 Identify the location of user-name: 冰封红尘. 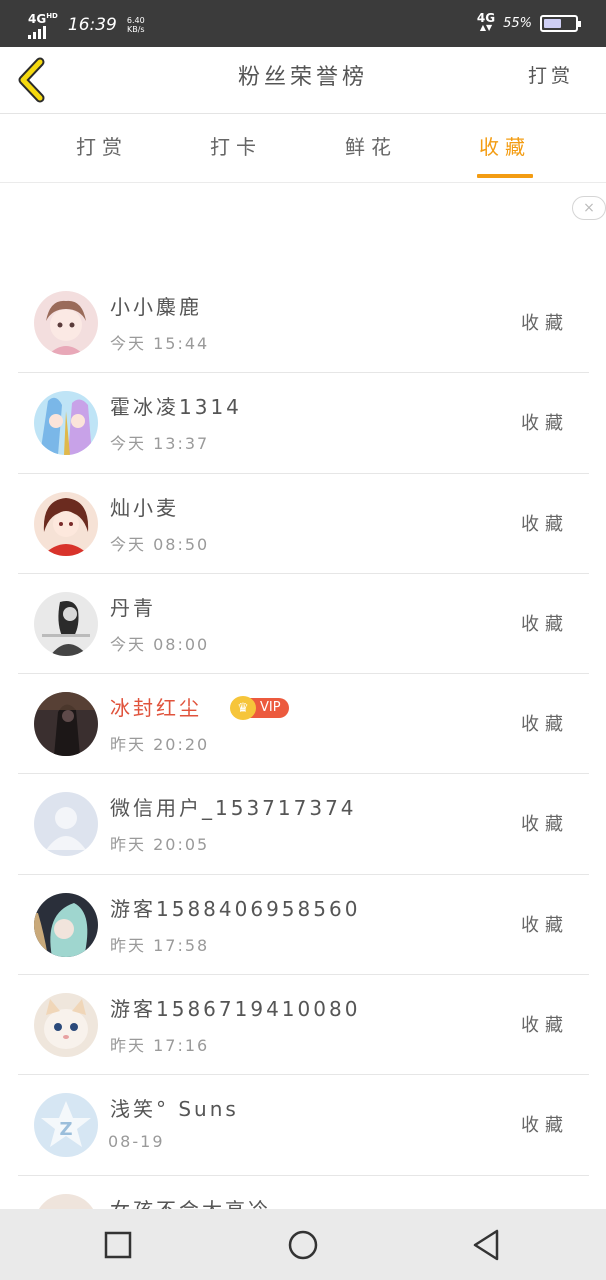
(156, 708).